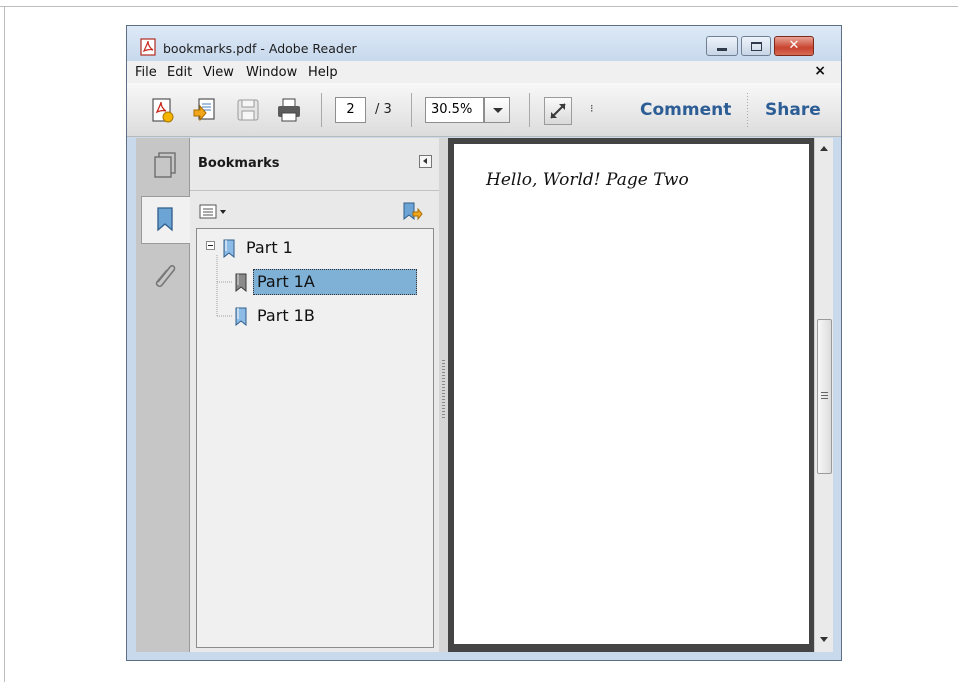  I want to click on scroll-down-icon, so click(824, 639).